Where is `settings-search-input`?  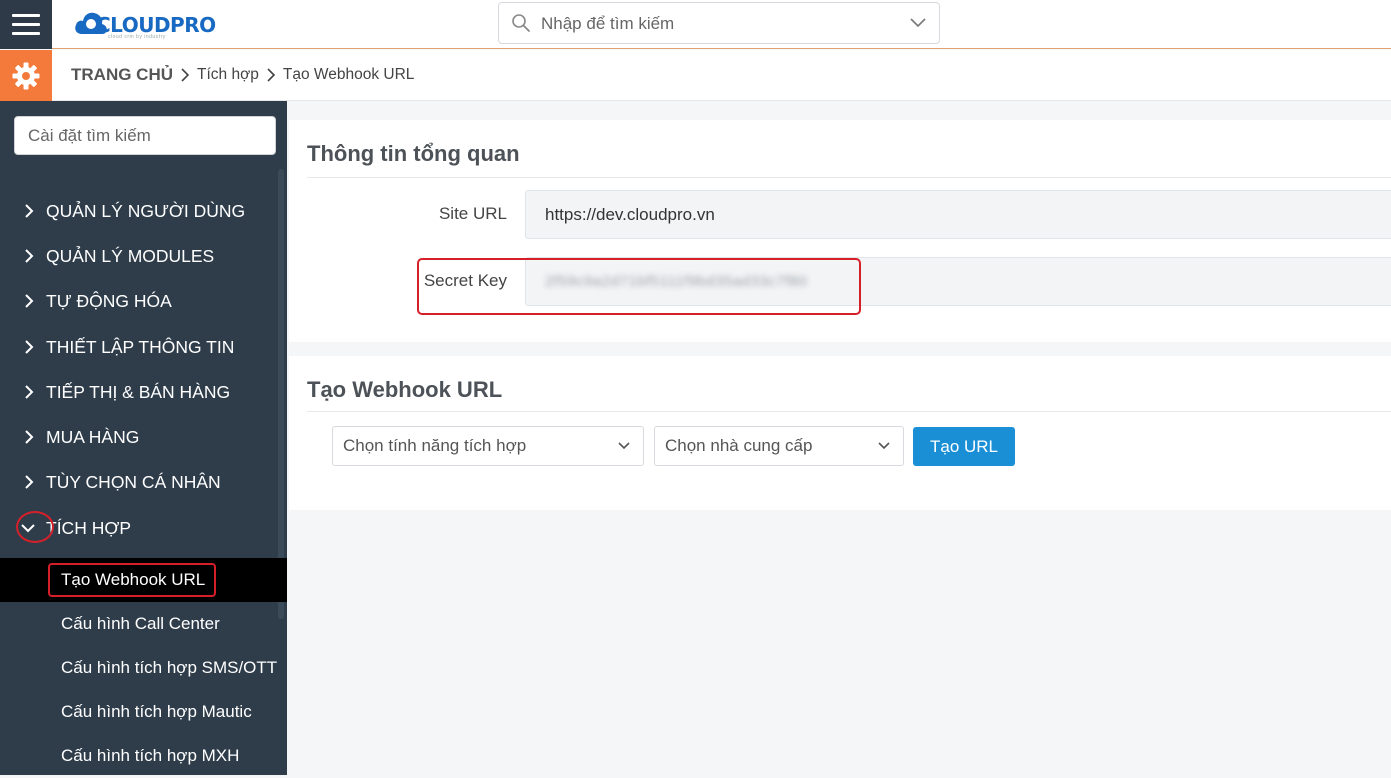
settings-search-input is located at coordinates (145, 135).